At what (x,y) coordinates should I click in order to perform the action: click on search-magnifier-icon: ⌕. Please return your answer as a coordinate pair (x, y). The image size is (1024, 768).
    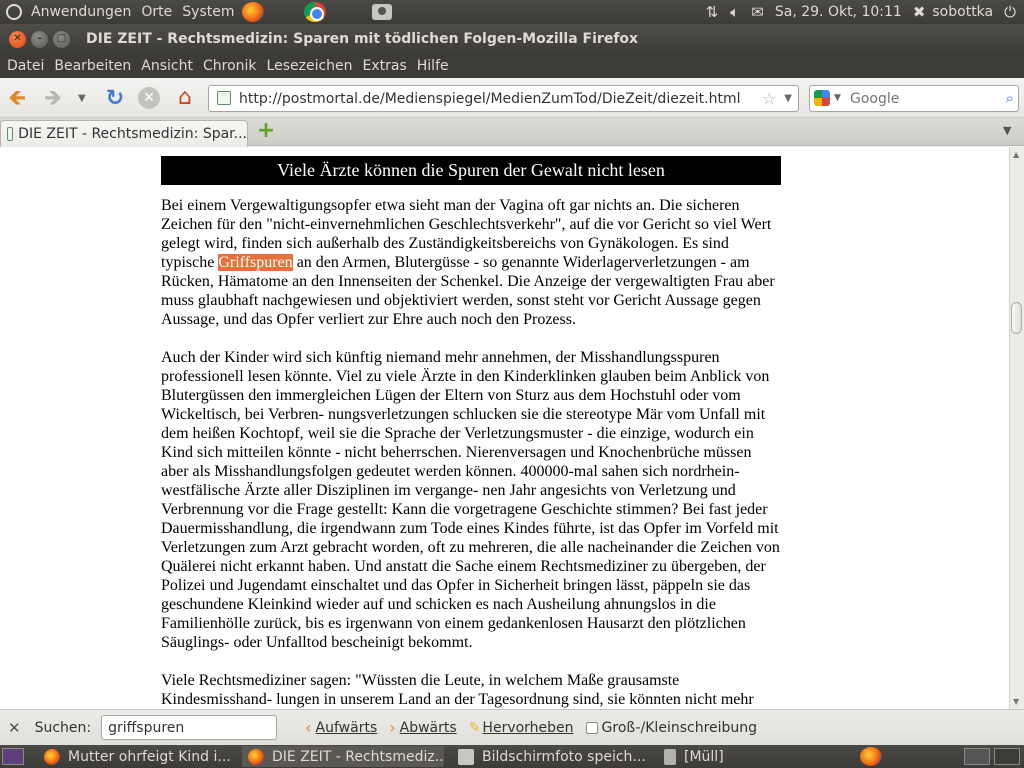
    Looking at the image, I should click on (1010, 98).